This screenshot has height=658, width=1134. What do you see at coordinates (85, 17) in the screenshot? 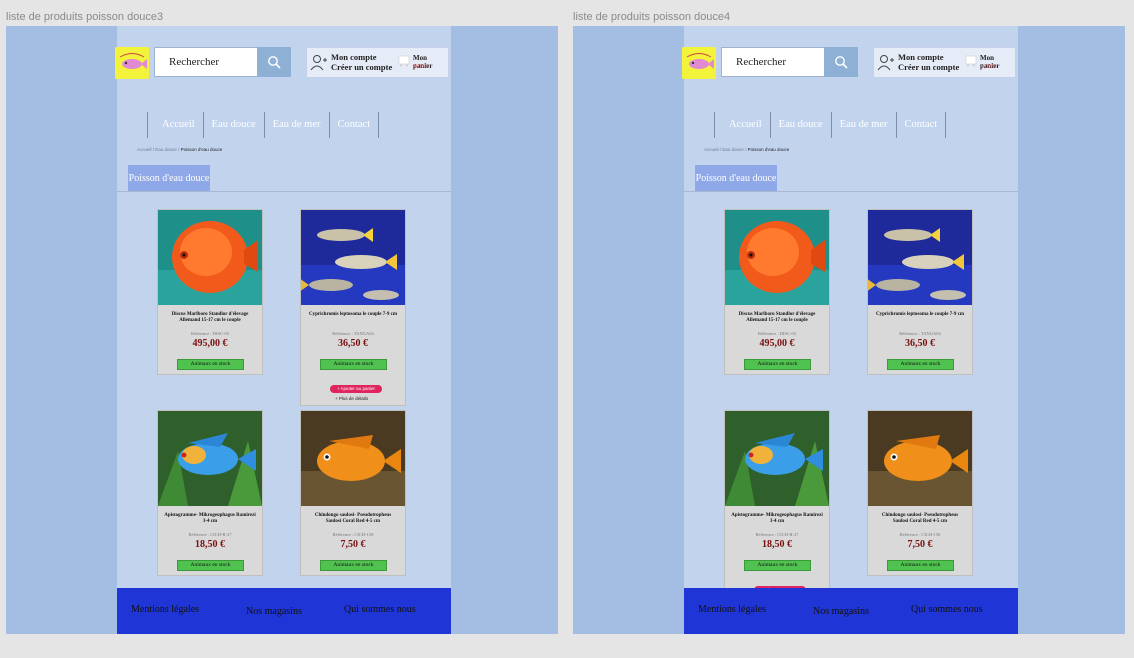
I see `frame-title: liste de produits poisson douce3` at bounding box center [85, 17].